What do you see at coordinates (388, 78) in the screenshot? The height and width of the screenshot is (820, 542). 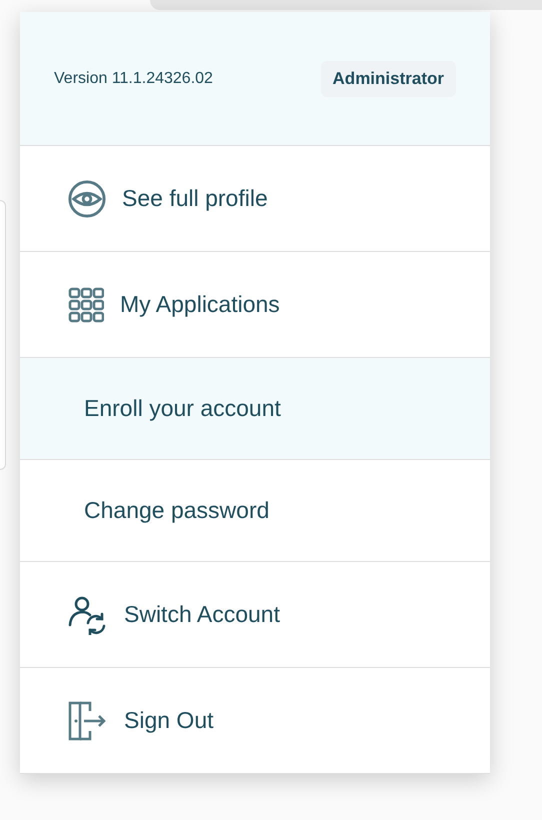 I see `role-badge: Administrator` at bounding box center [388, 78].